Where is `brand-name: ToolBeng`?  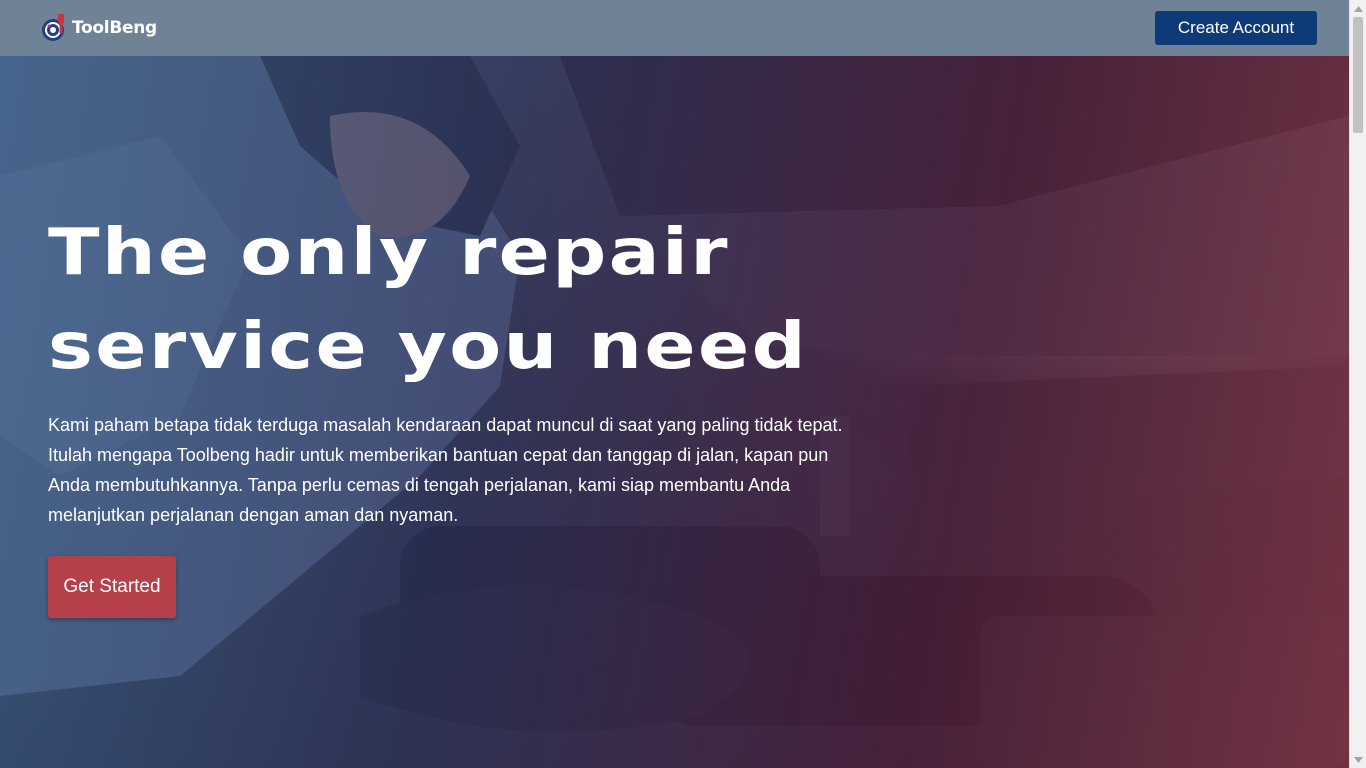
brand-name: ToolBeng is located at coordinates (114, 28).